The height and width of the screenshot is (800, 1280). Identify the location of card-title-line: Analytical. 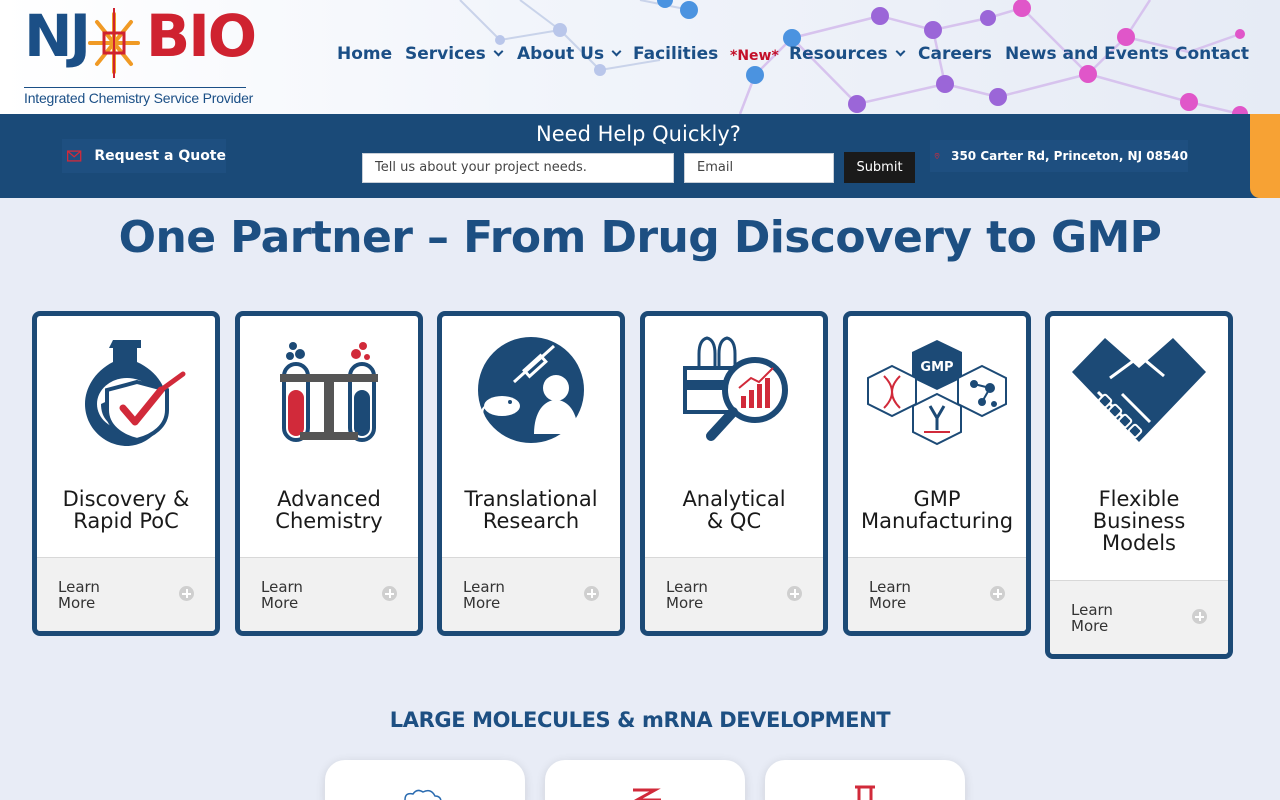
(734, 499).